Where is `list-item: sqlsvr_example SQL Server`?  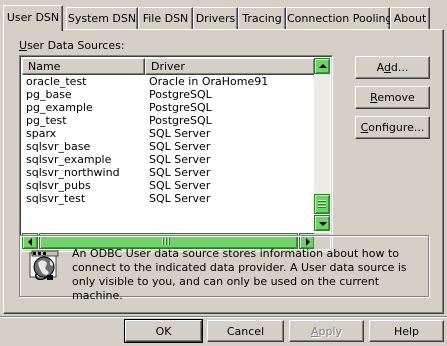 list-item: sqlsvr_example SQL Server is located at coordinates (168, 159).